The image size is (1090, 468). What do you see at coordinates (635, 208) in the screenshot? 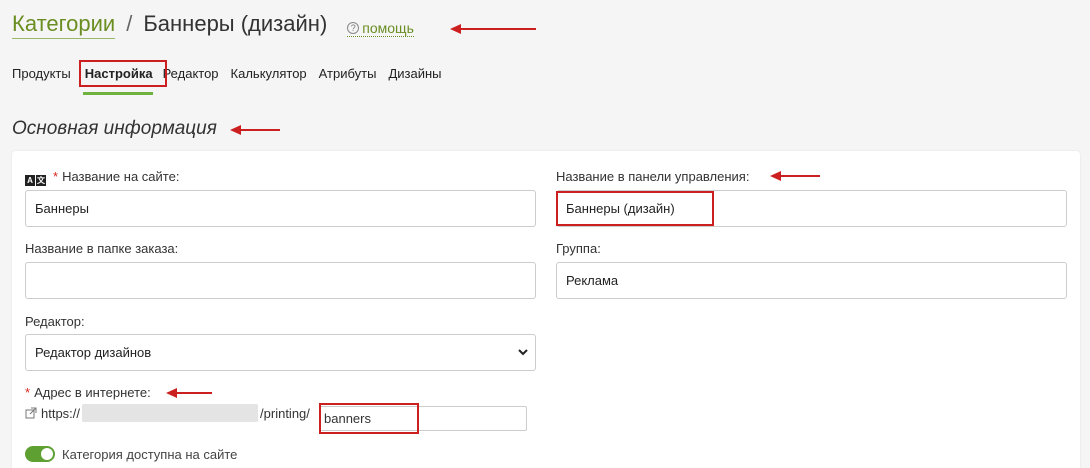
I see `annotation-box-admin-name` at bounding box center [635, 208].